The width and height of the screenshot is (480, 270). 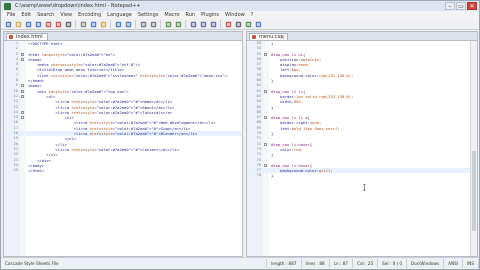 I want to click on status-eol: Dos\Windows, so click(x=426, y=263).